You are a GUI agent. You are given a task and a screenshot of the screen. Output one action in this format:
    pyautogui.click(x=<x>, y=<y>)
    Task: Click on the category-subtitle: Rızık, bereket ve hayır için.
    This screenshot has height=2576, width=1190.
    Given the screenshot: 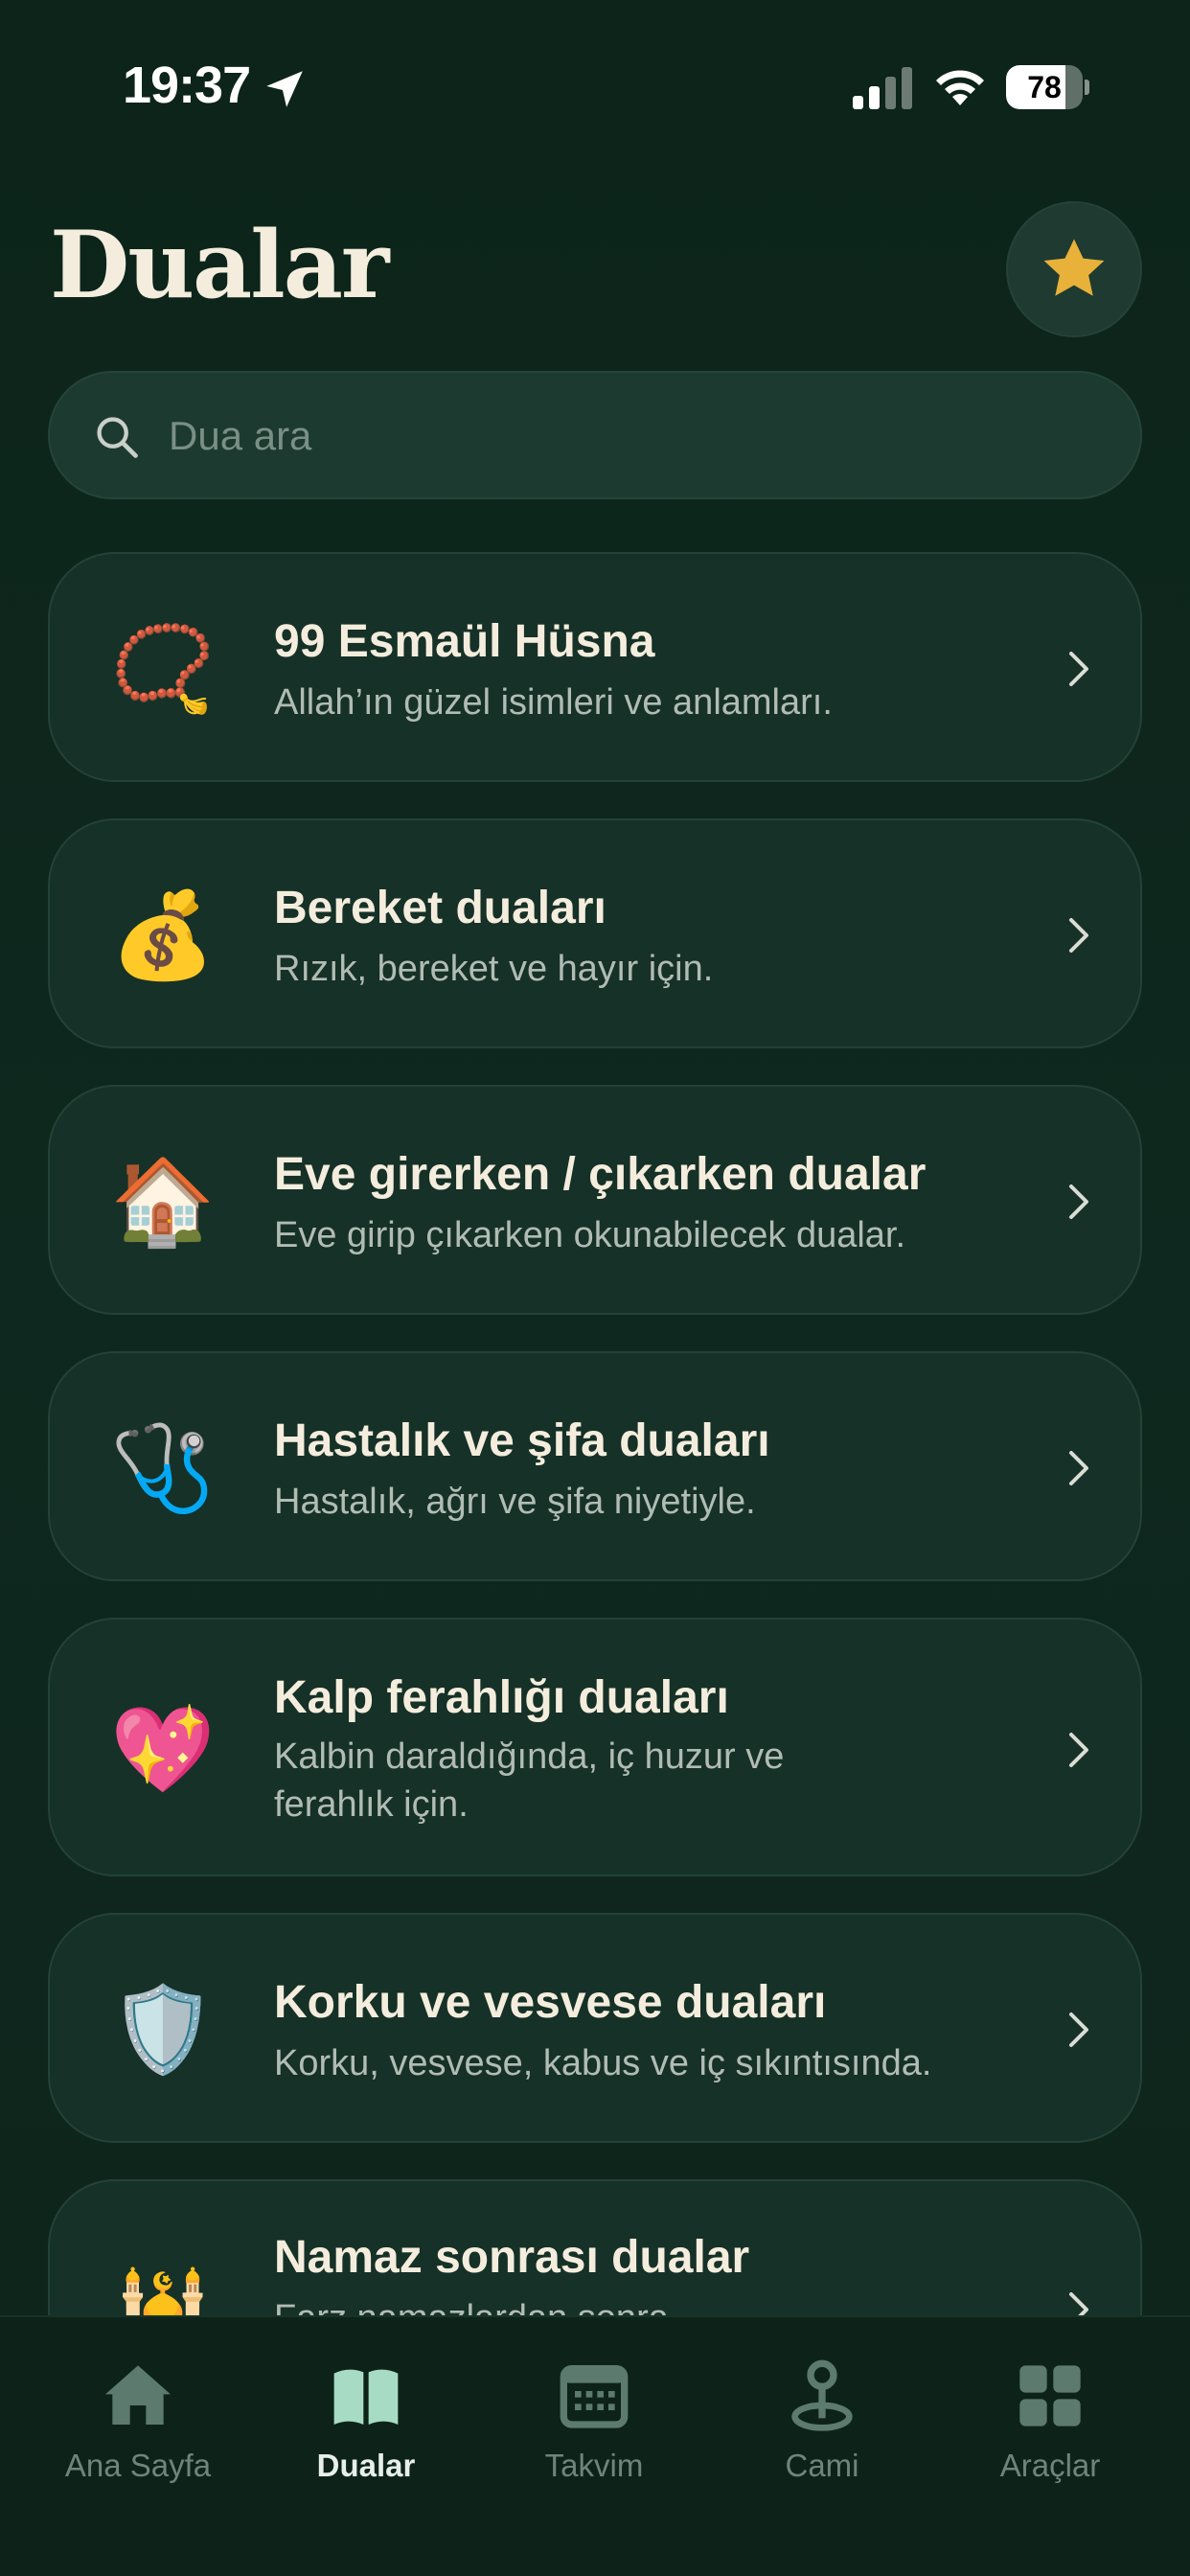 What is the action you would take?
    pyautogui.click(x=494, y=969)
    